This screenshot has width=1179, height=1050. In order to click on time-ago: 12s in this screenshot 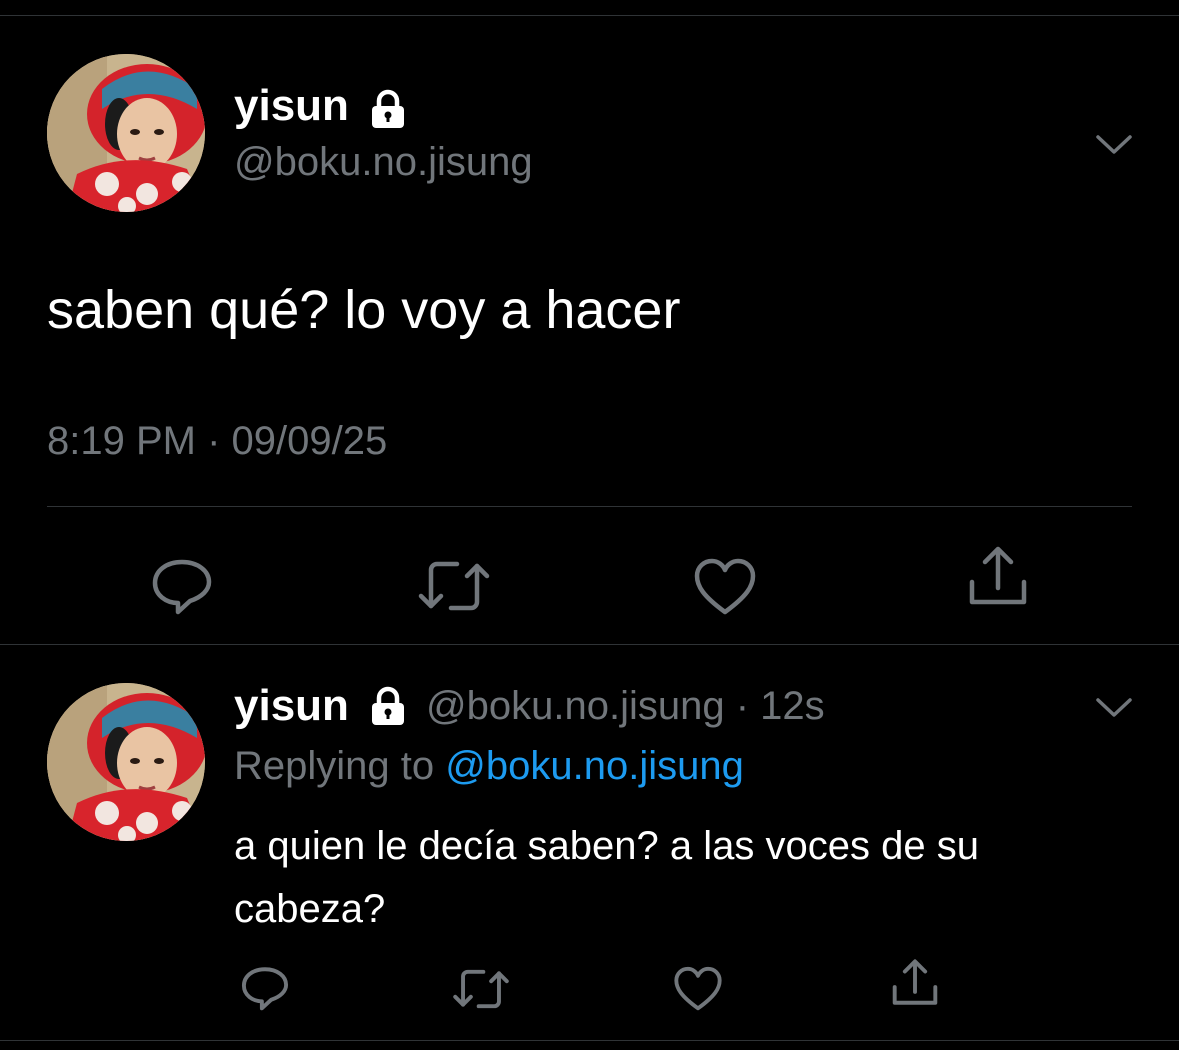, I will do `click(792, 706)`.